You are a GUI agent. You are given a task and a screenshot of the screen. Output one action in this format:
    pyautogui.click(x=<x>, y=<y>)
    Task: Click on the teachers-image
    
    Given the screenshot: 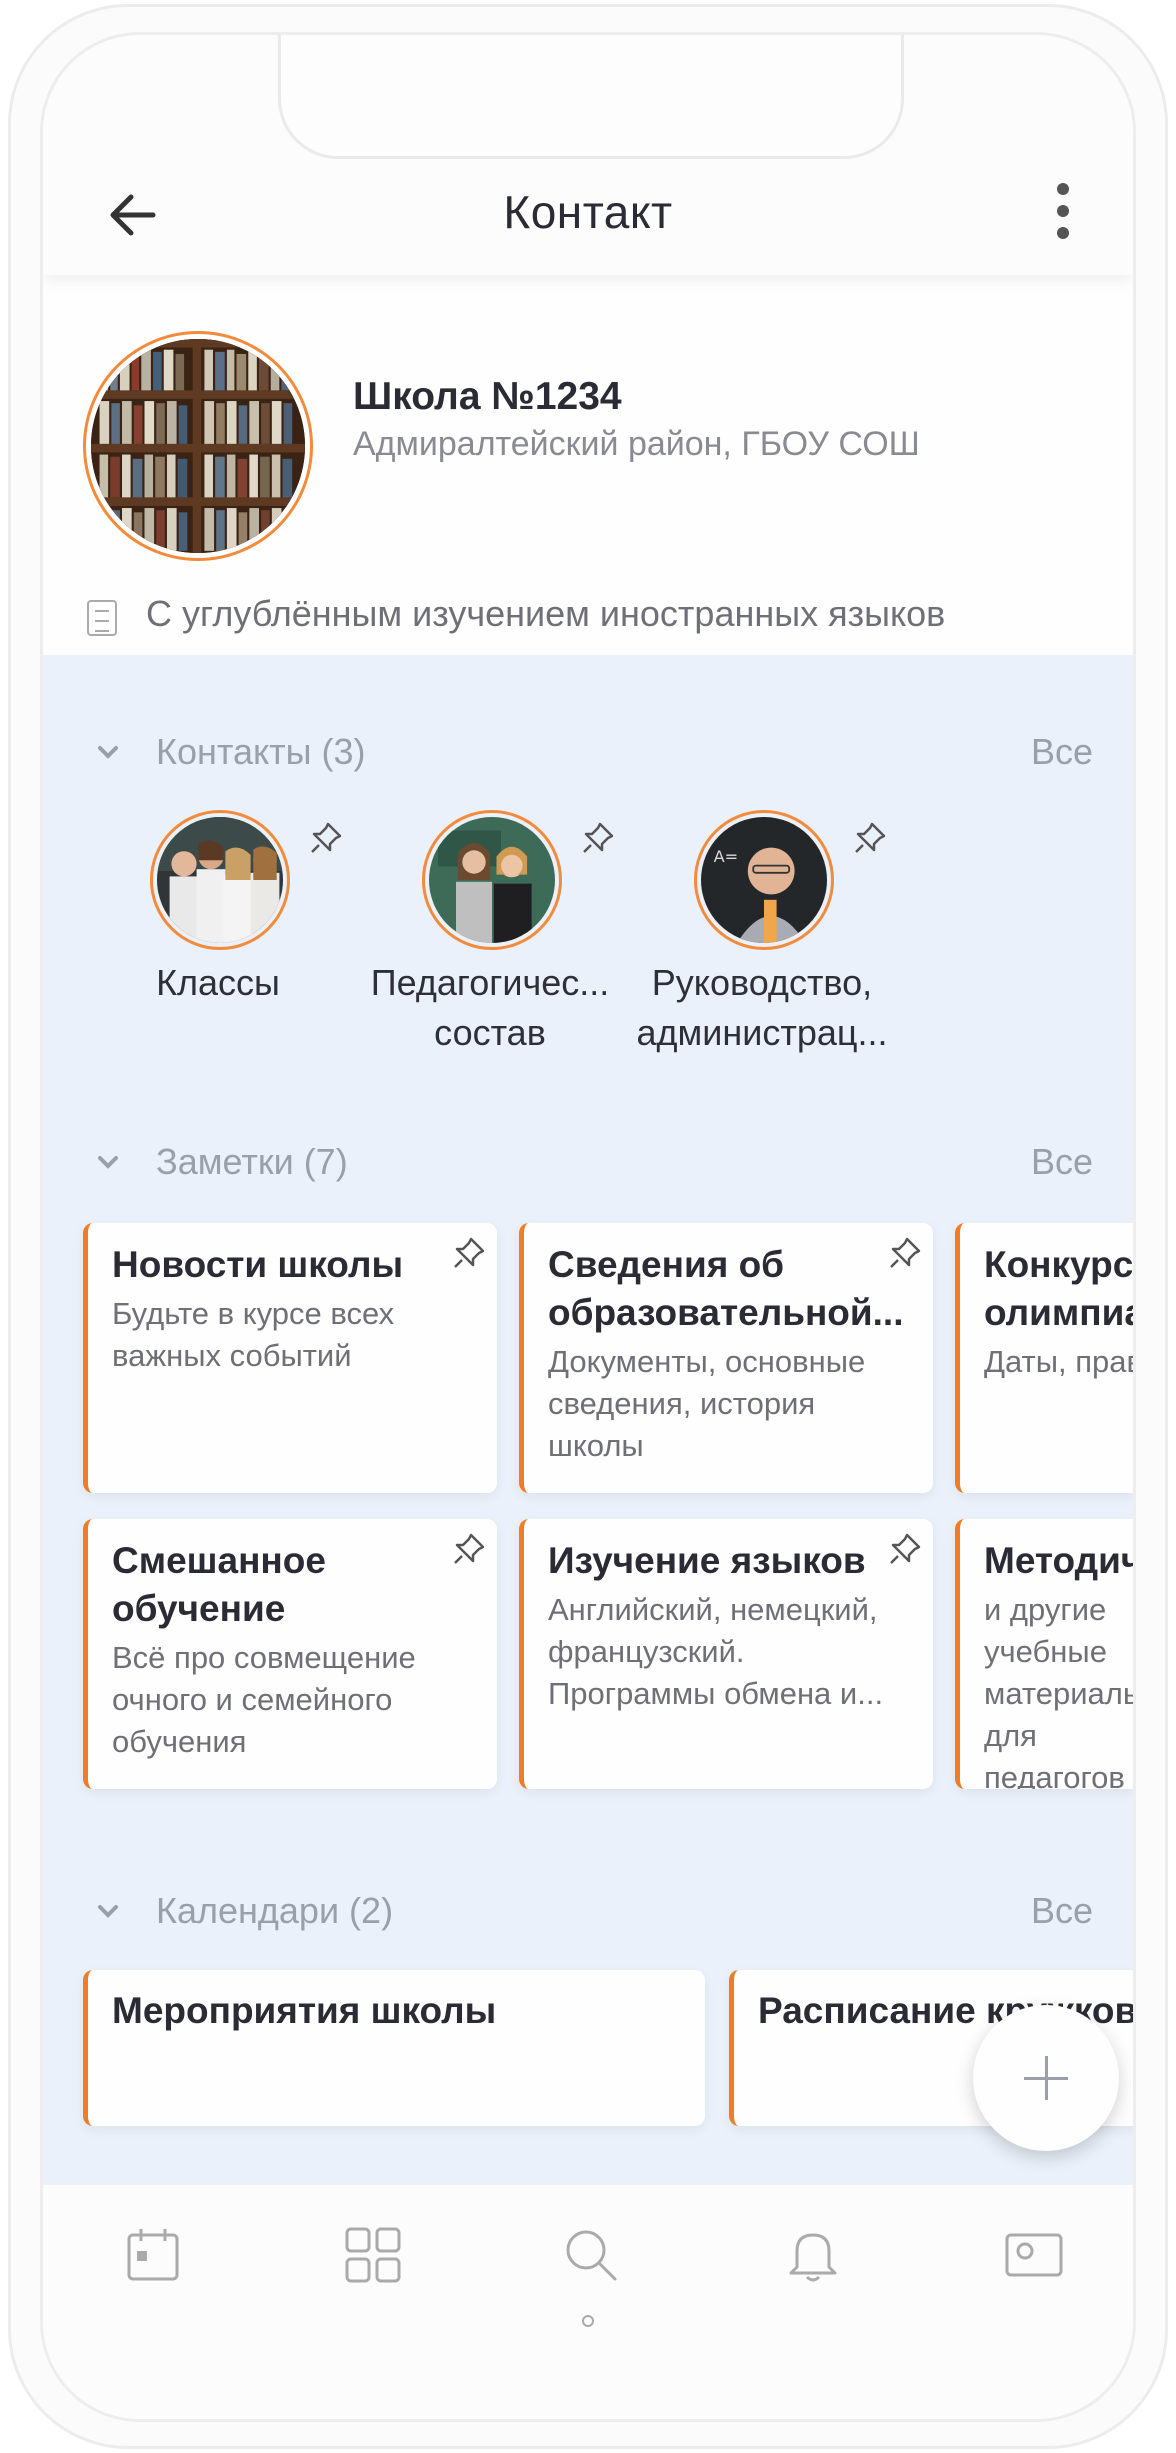 What is the action you would take?
    pyautogui.click(x=492, y=880)
    